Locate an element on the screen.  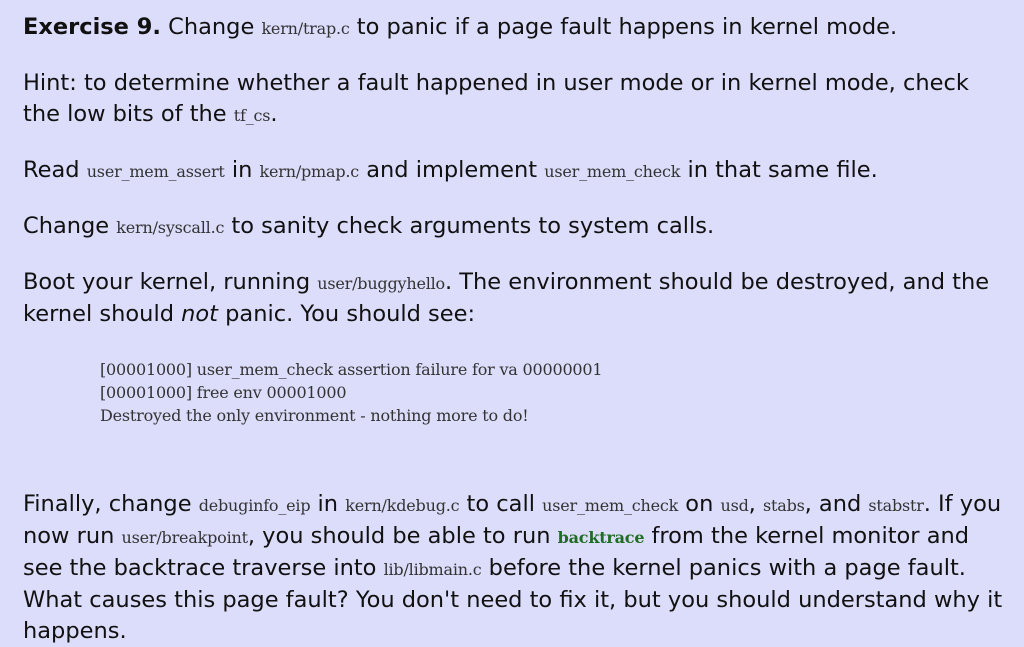
text-segment: to call is located at coordinates (501, 504).